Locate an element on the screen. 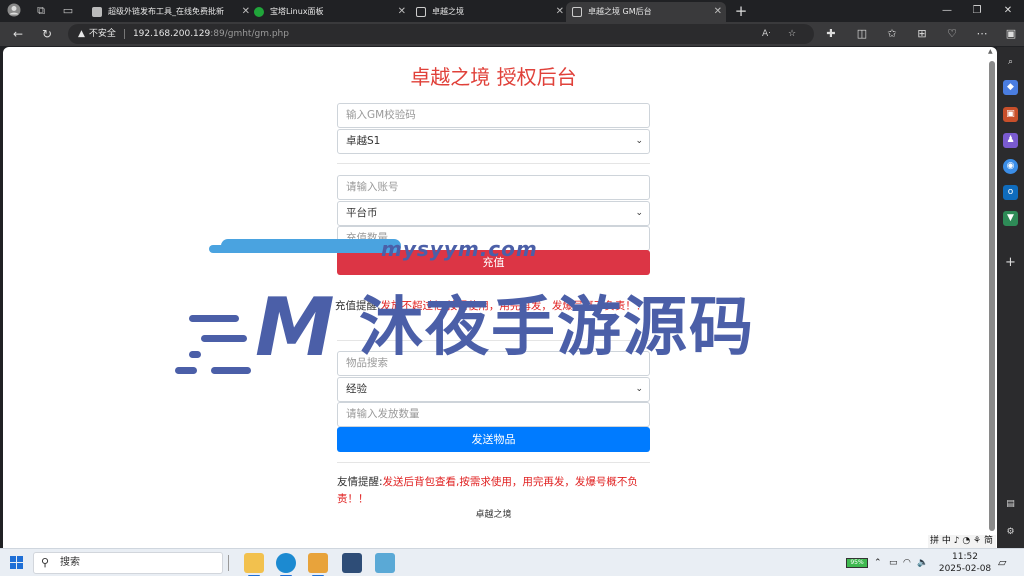 The image size is (1024, 576). url-path: :89/gmht/gm.php is located at coordinates (249, 34).